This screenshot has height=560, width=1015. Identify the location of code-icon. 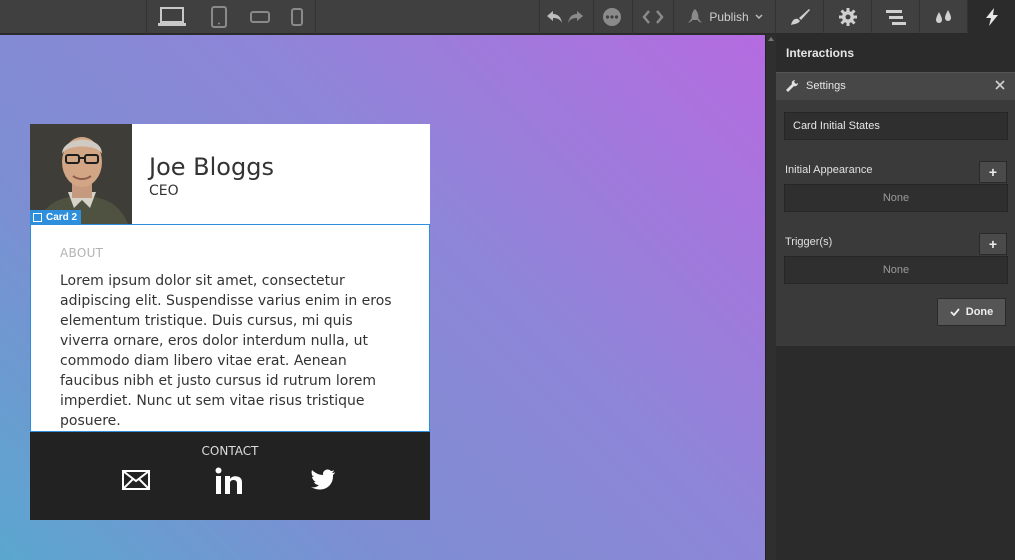
(653, 17).